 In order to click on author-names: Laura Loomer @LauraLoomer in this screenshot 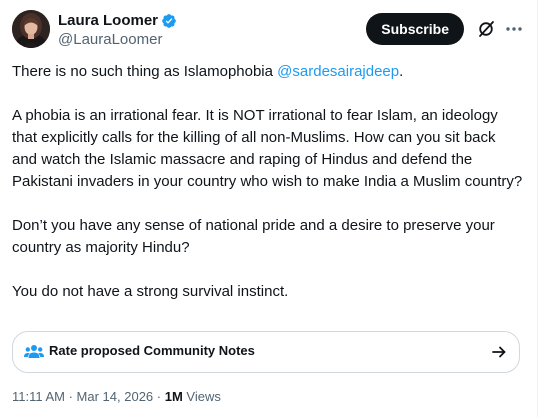, I will do `click(117, 29)`.